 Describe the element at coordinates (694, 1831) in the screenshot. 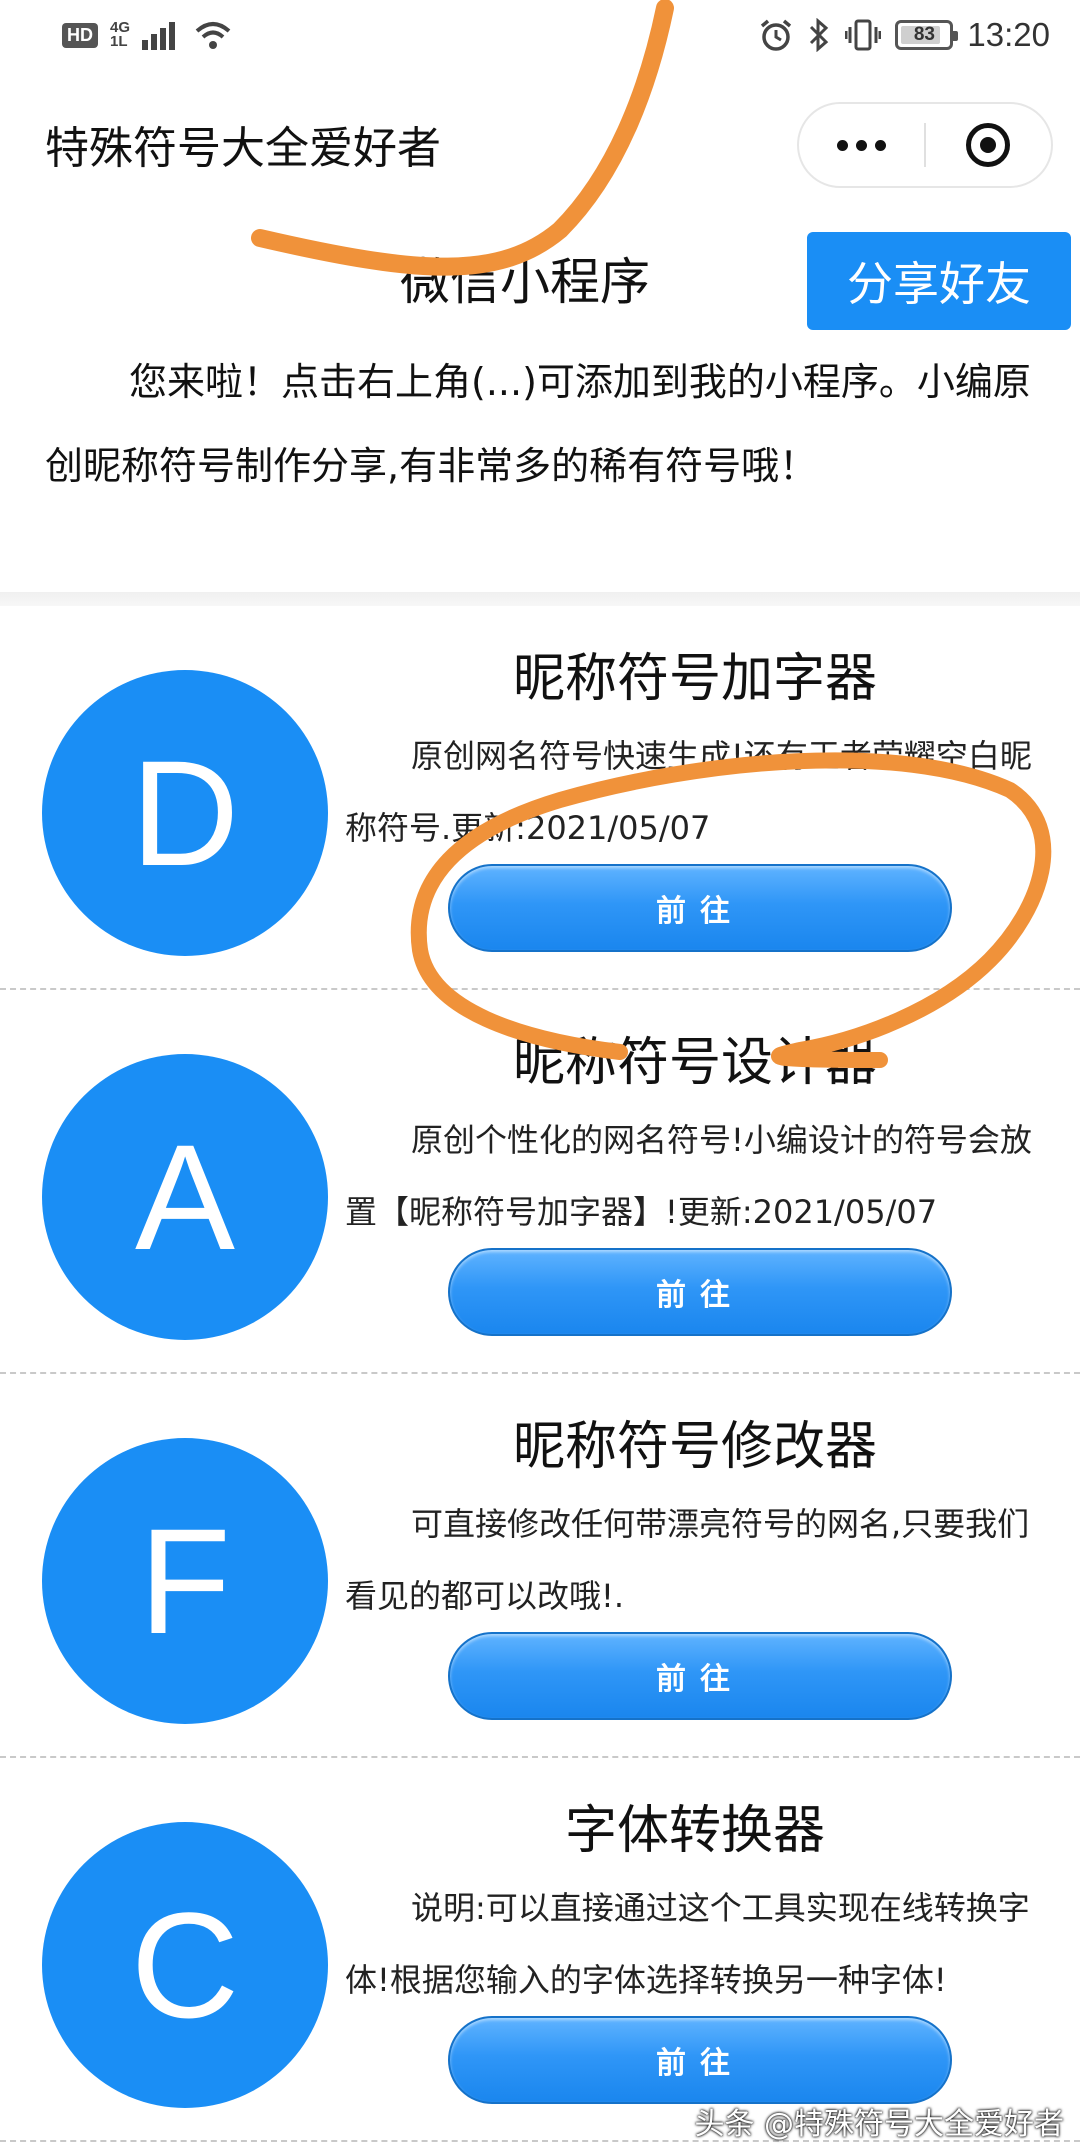

I see `tool-title: 字体转换器` at that location.